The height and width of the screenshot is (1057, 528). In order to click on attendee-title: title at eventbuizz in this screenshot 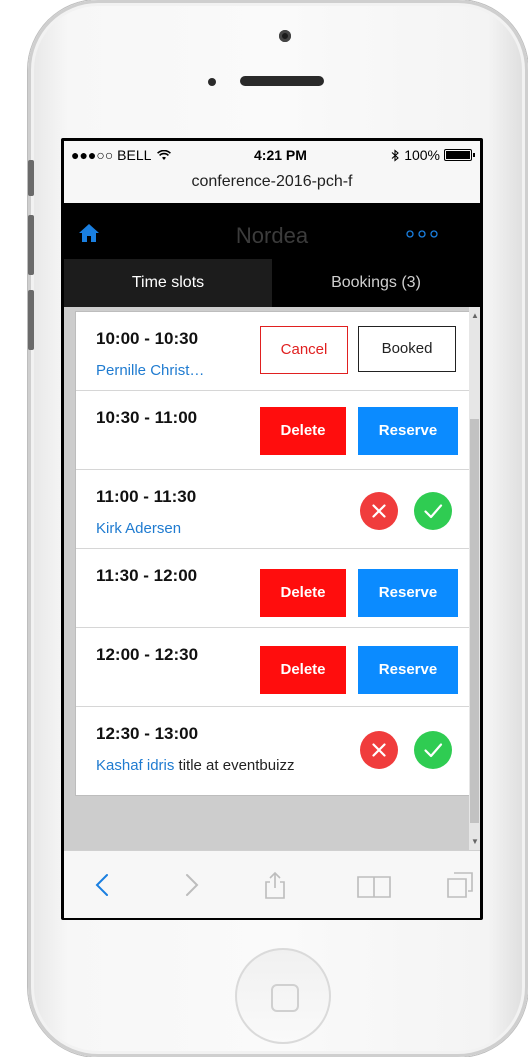, I will do `click(236, 765)`.